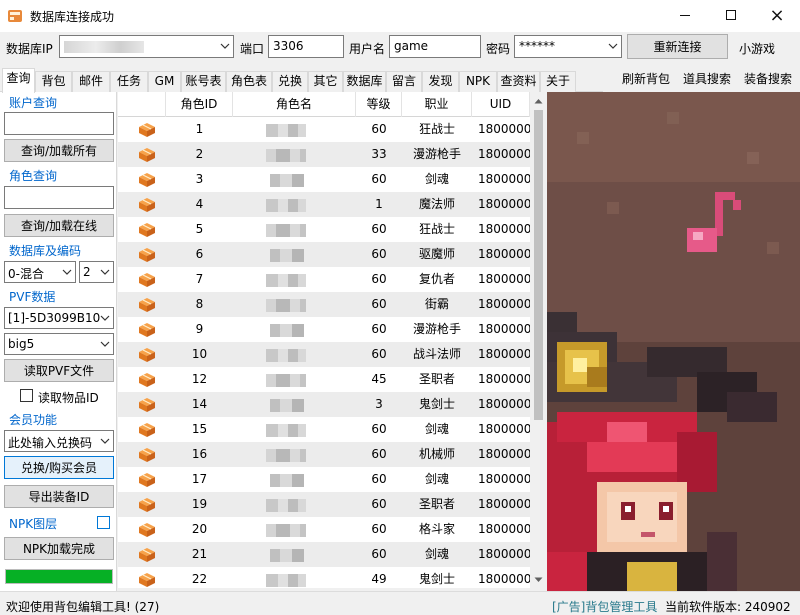  Describe the element at coordinates (59, 467) in the screenshot. I see `buy-member-button: 兑换/购买会员` at that location.